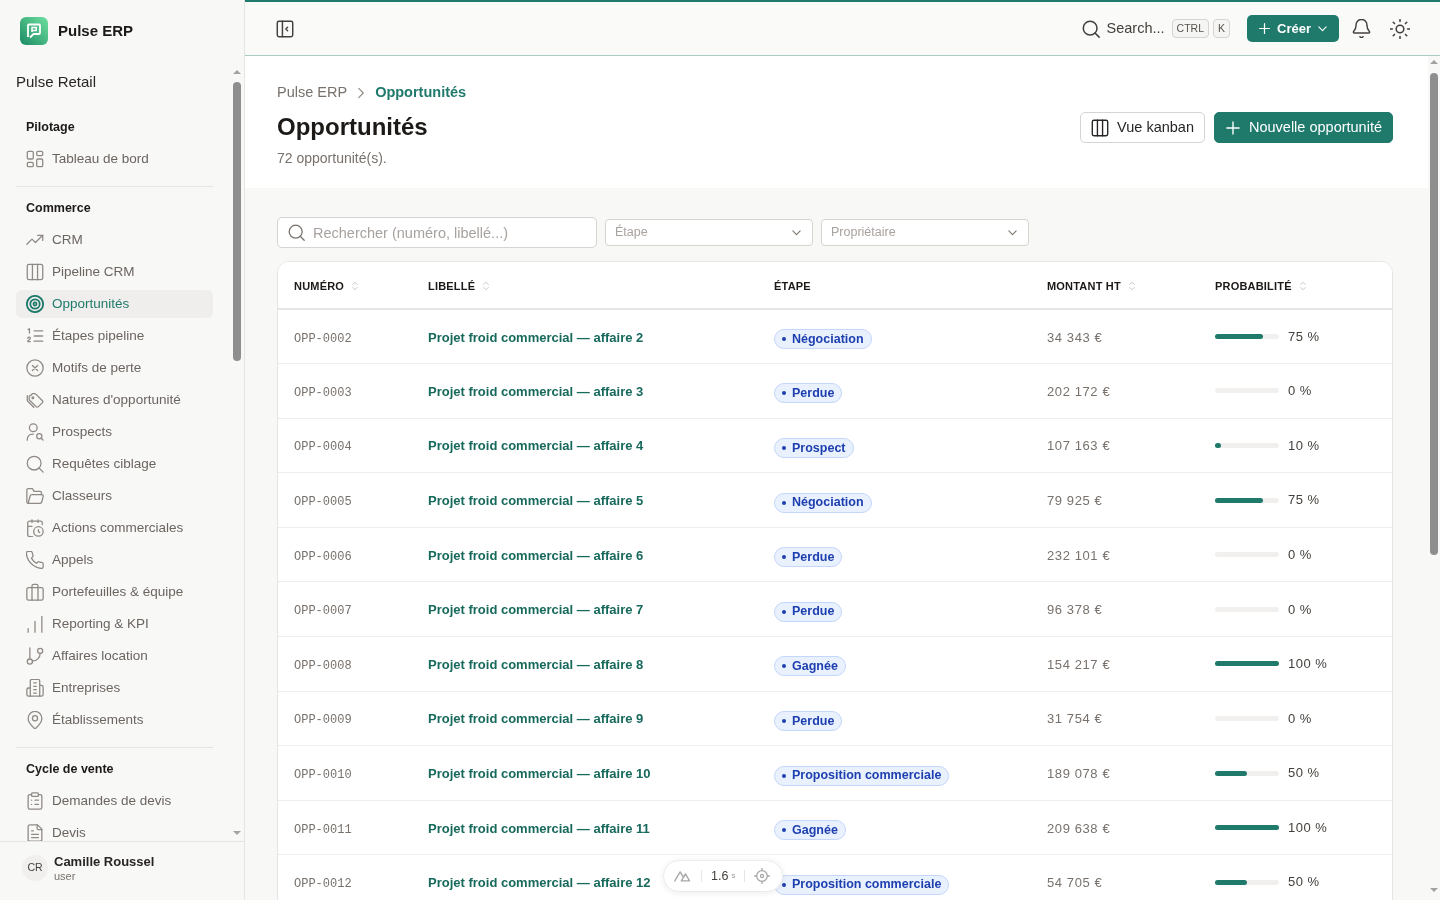  I want to click on amount-text: 79 925 €, so click(1075, 501).